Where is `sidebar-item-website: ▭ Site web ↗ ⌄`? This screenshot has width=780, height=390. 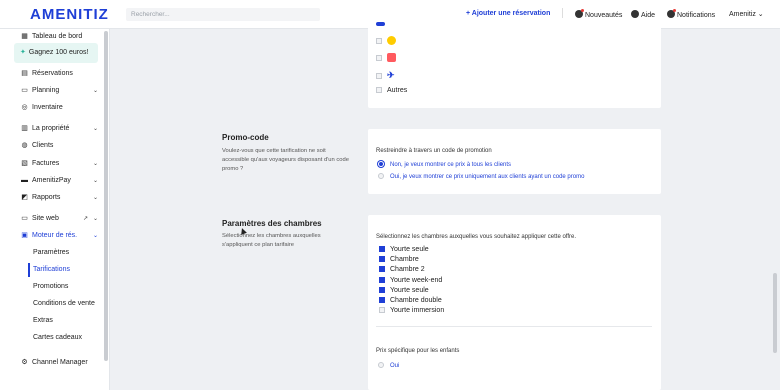 sidebar-item-website: ▭ Site web ↗ ⌄ is located at coordinates (60, 219).